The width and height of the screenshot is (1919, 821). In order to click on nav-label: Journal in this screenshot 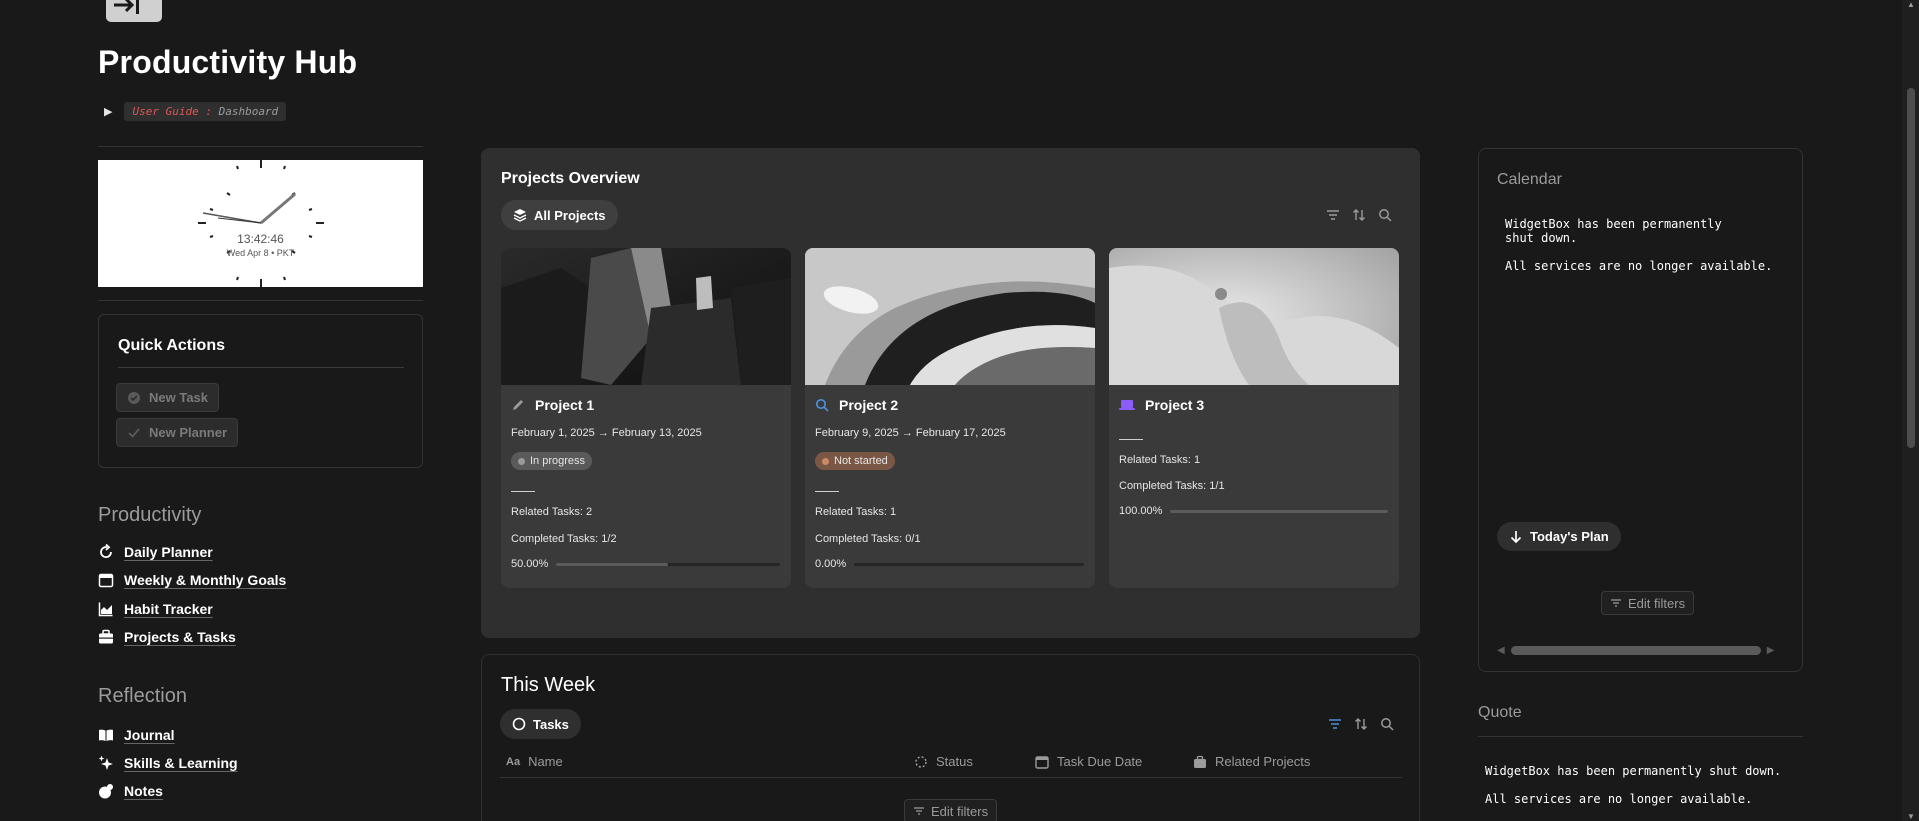, I will do `click(149, 735)`.